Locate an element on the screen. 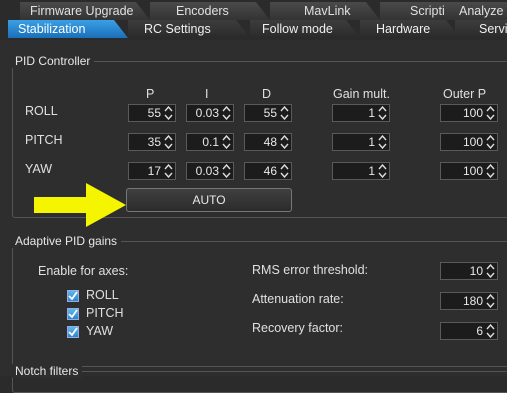  roll-gain-spinbox: 1 is located at coordinates (361, 113).